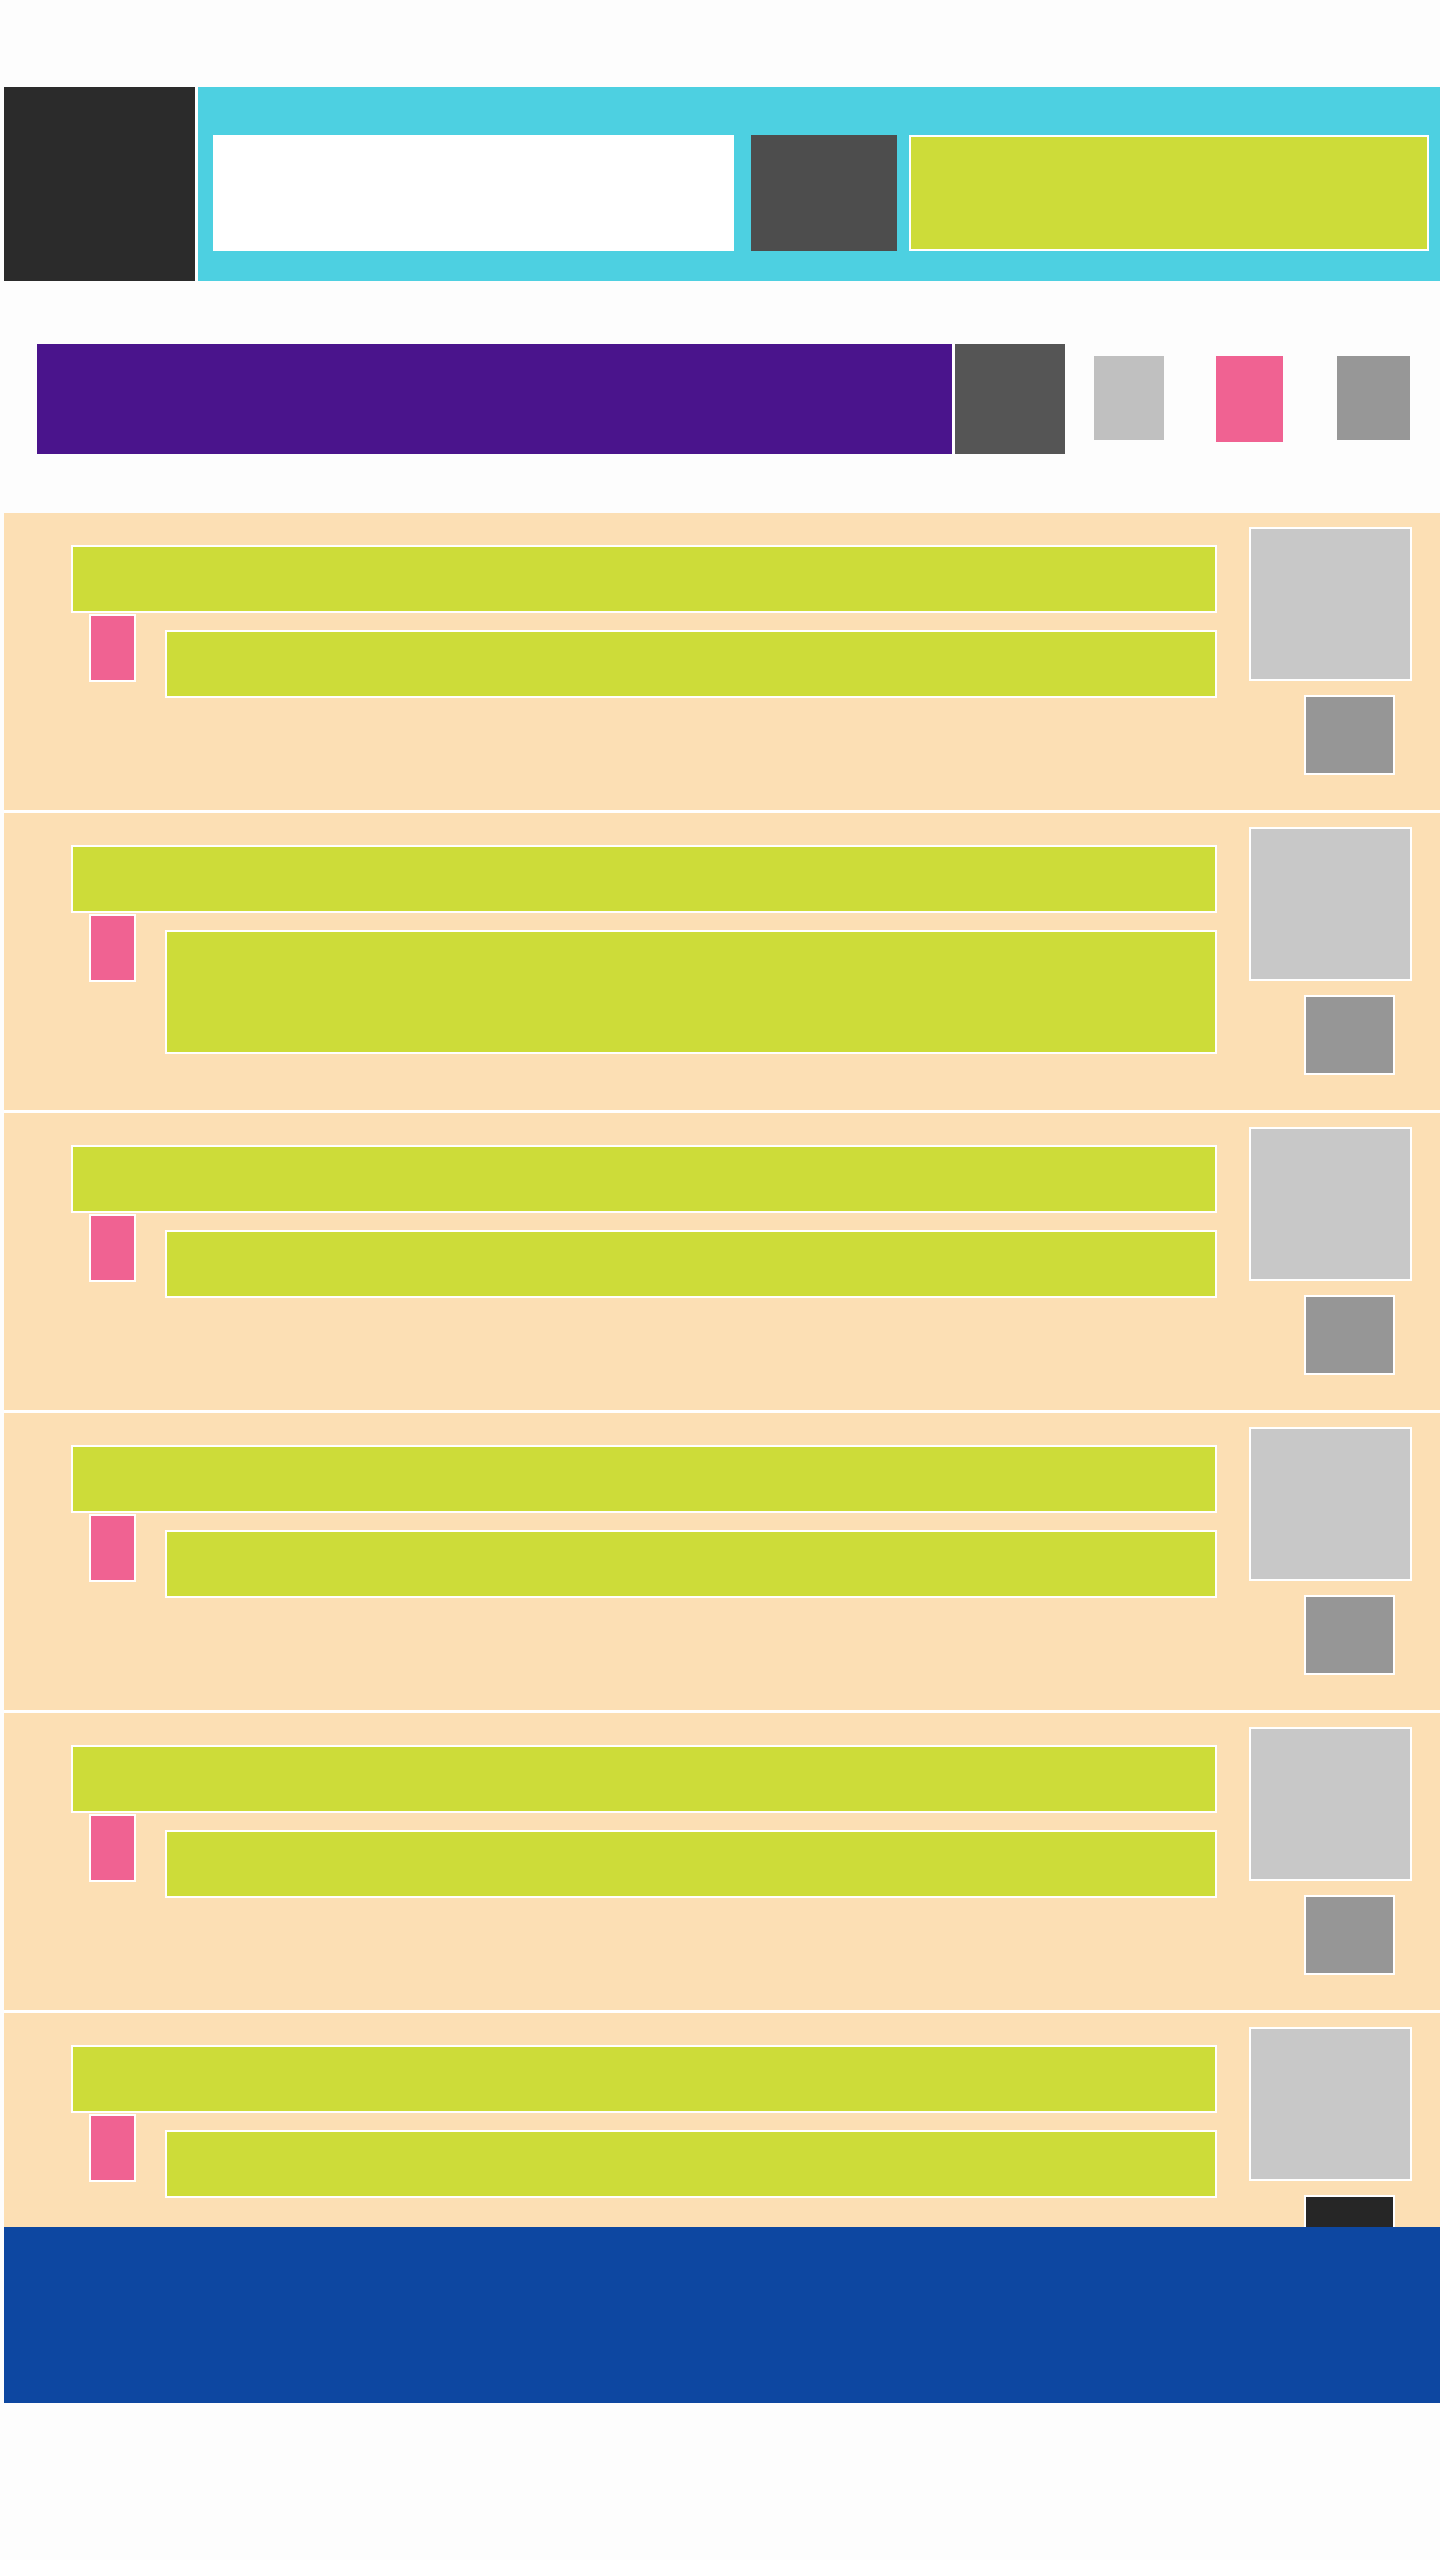 The image size is (1440, 2560). What do you see at coordinates (1249, 399) in the screenshot?
I see `pink-tool-icon` at bounding box center [1249, 399].